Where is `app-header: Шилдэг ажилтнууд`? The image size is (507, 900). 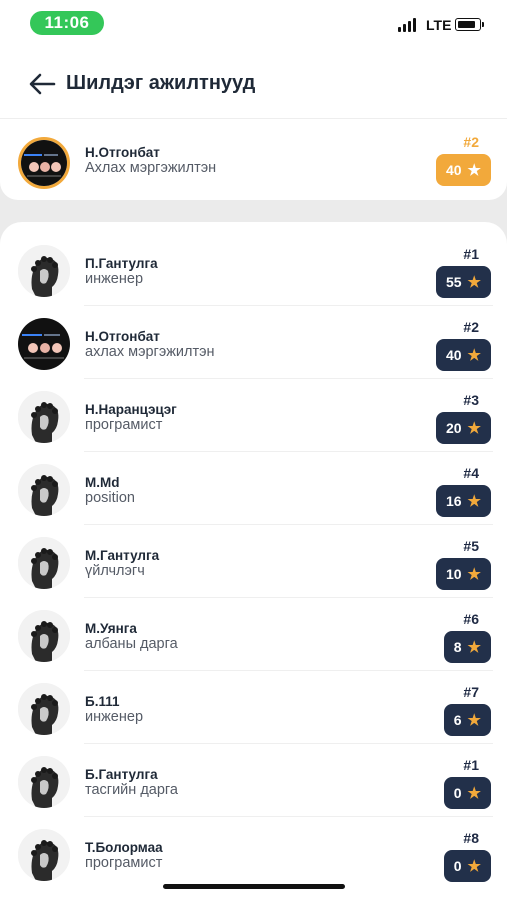
app-header: Шилдэг ажилтнууд is located at coordinates (253, 85).